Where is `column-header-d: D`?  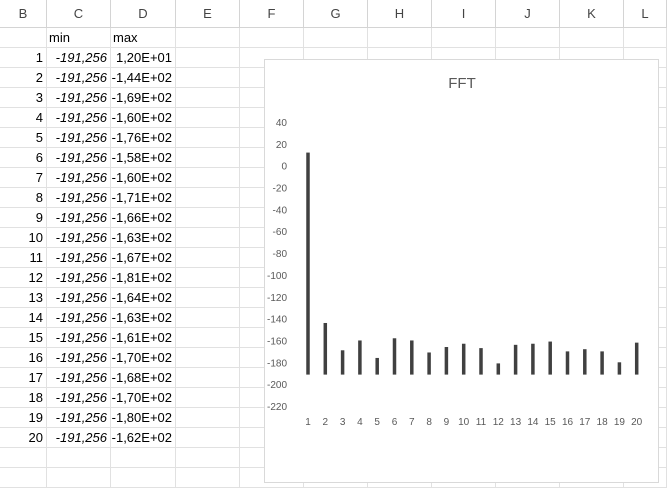
column-header-d: D is located at coordinates (143, 13).